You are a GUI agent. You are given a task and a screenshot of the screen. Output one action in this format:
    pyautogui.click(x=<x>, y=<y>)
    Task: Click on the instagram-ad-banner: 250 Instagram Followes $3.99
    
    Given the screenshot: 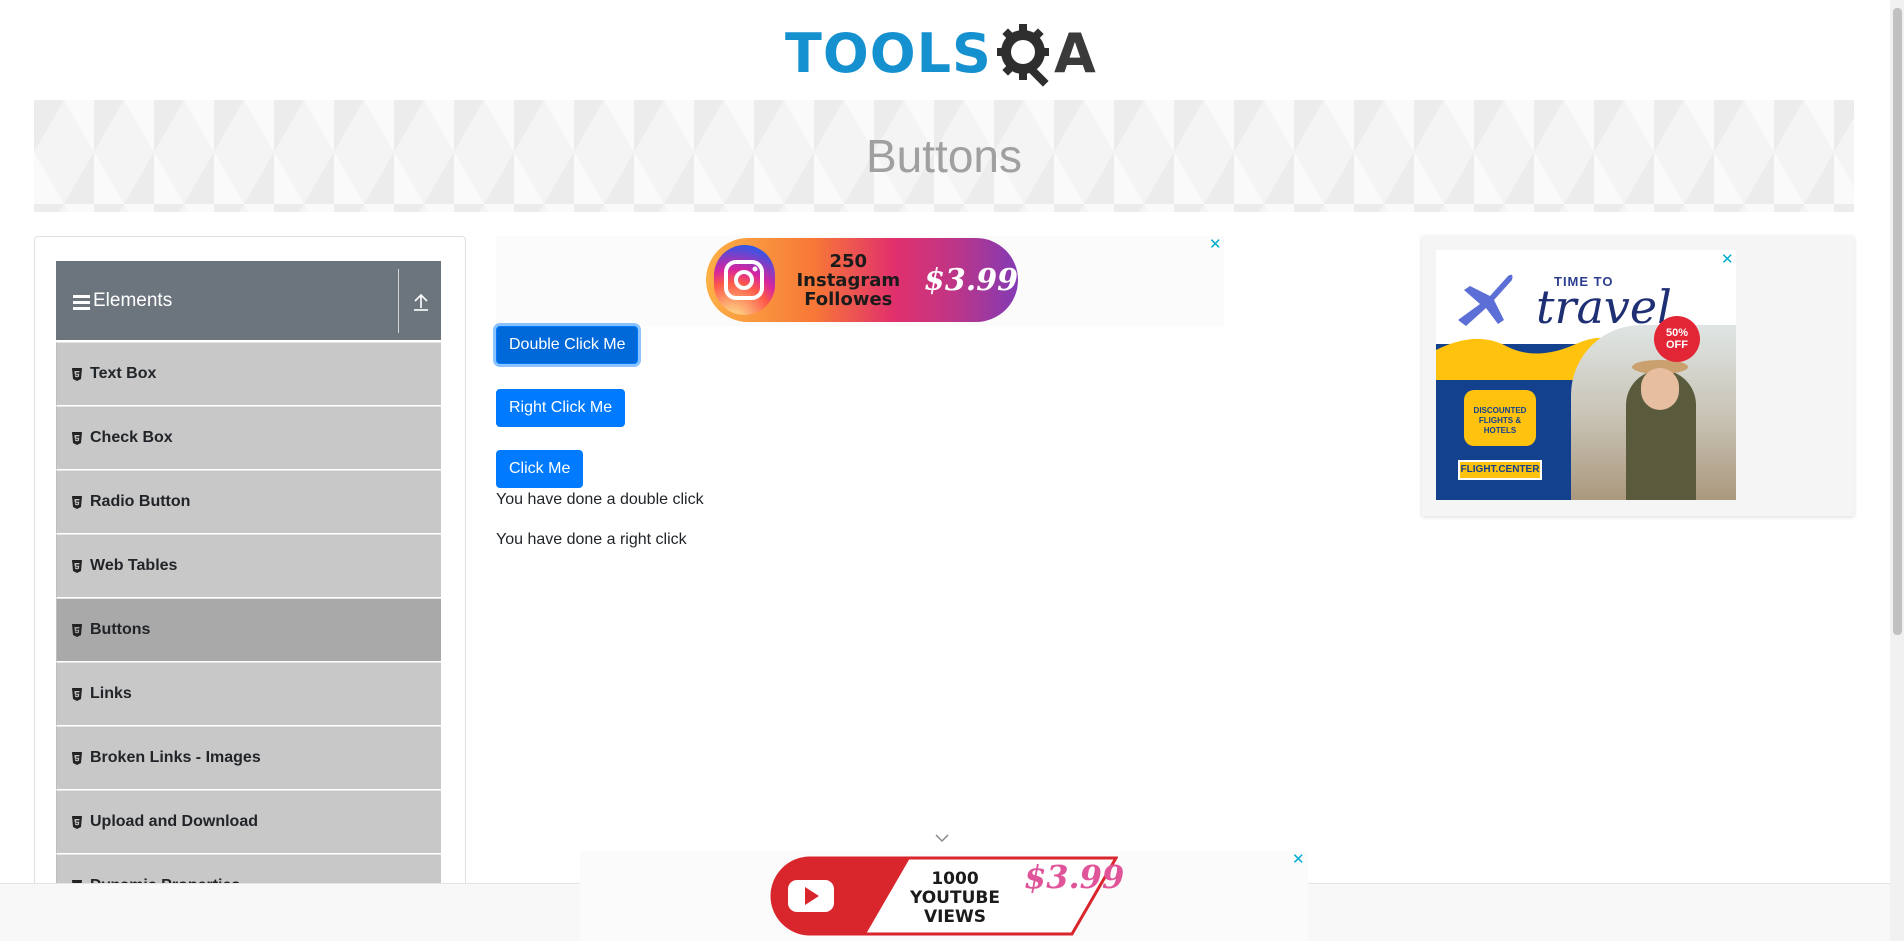 What is the action you would take?
    pyautogui.click(x=862, y=280)
    